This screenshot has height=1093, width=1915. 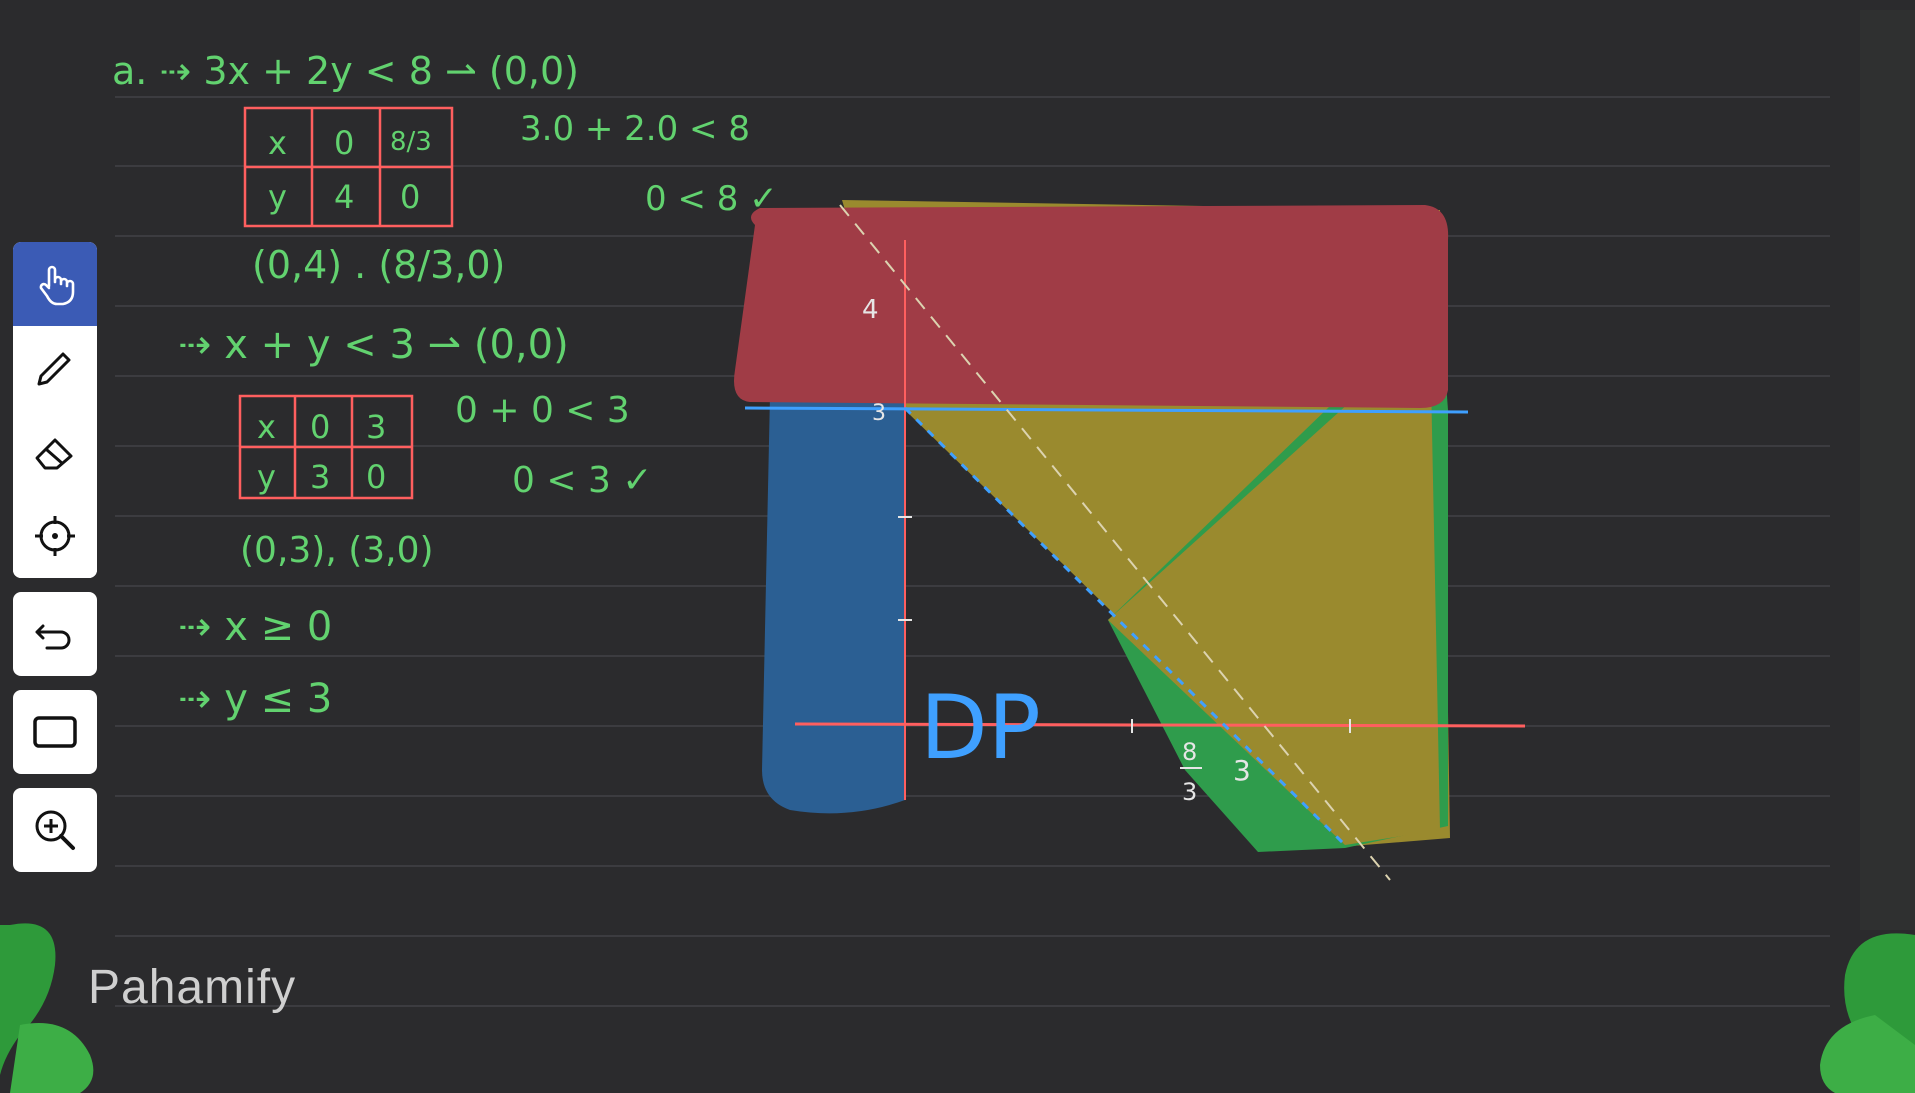 I want to click on tick-label-3: 3, so click(x=879, y=413).